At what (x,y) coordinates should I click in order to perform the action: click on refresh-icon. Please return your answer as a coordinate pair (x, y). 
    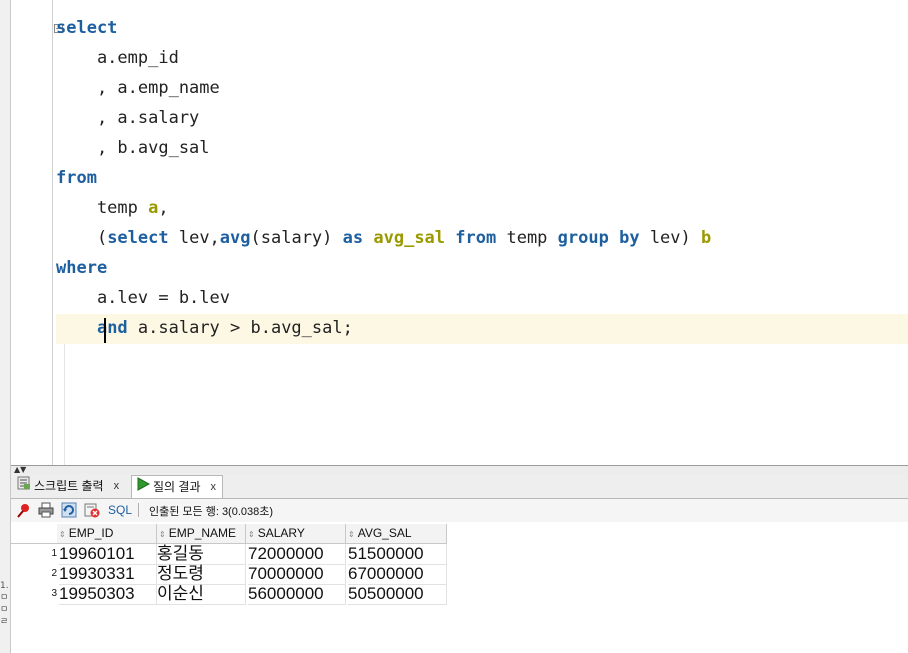
    Looking at the image, I should click on (69, 510).